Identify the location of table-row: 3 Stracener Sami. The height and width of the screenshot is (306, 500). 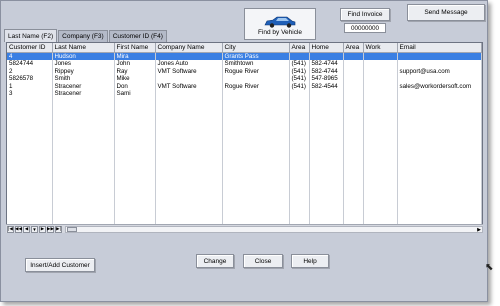
(244, 94).